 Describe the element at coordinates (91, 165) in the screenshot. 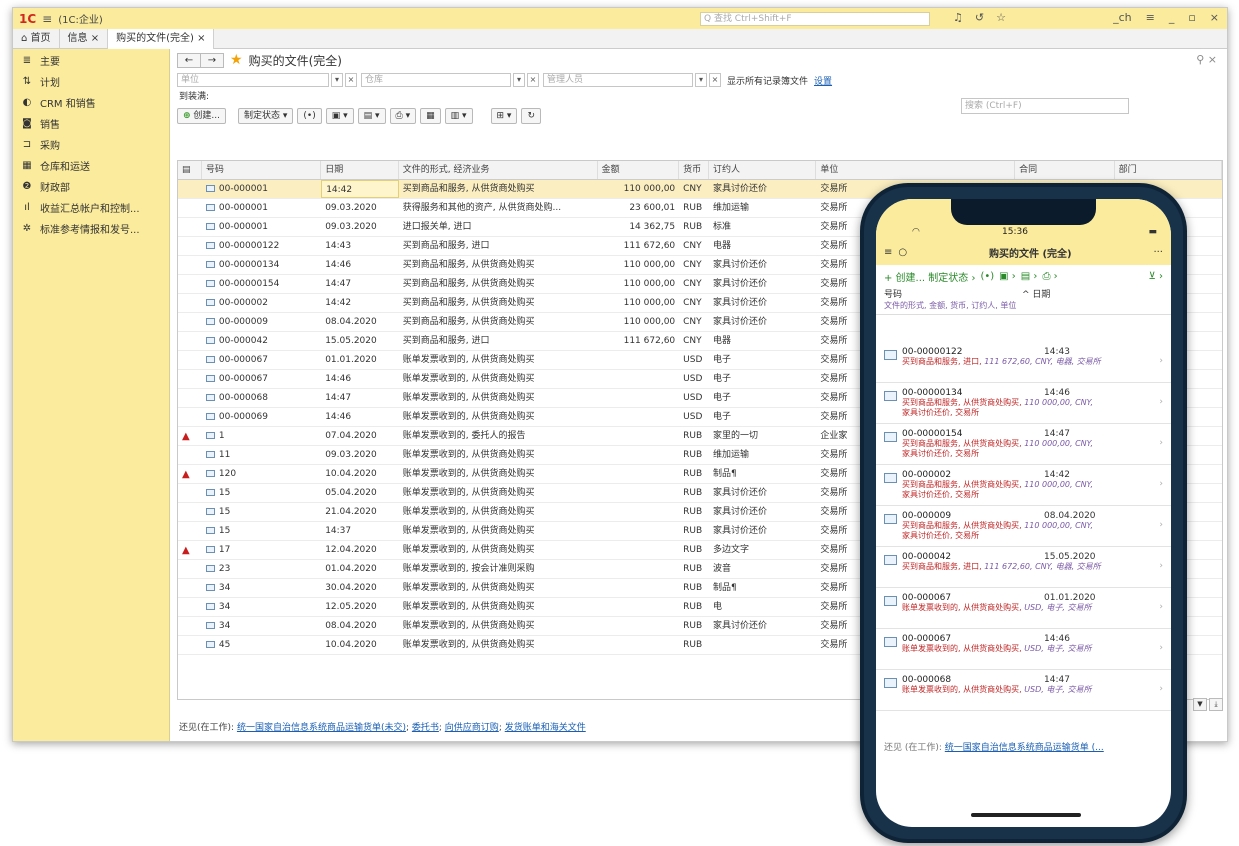

I see `sidebar-item: ▦ 仓库和运送` at that location.